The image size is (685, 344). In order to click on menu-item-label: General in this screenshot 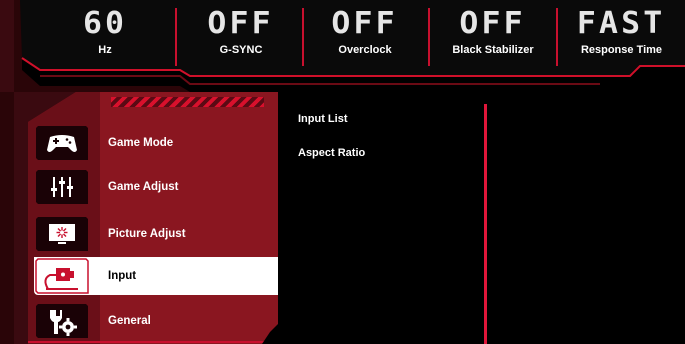, I will do `click(129, 321)`.